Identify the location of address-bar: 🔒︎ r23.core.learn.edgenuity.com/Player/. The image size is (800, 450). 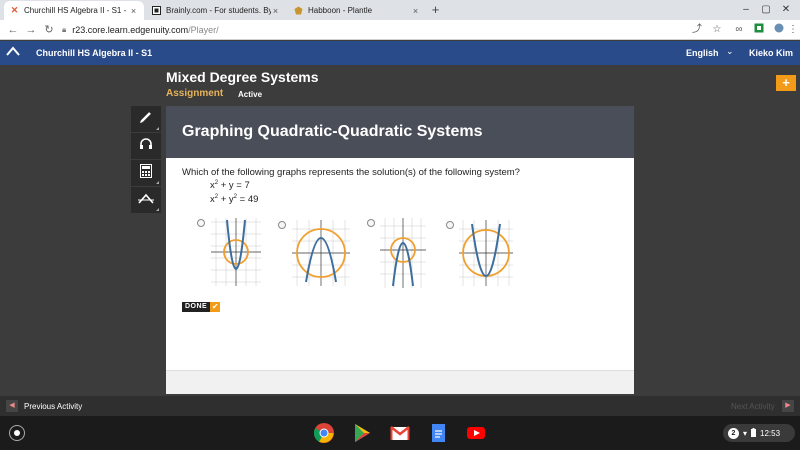
(367, 30).